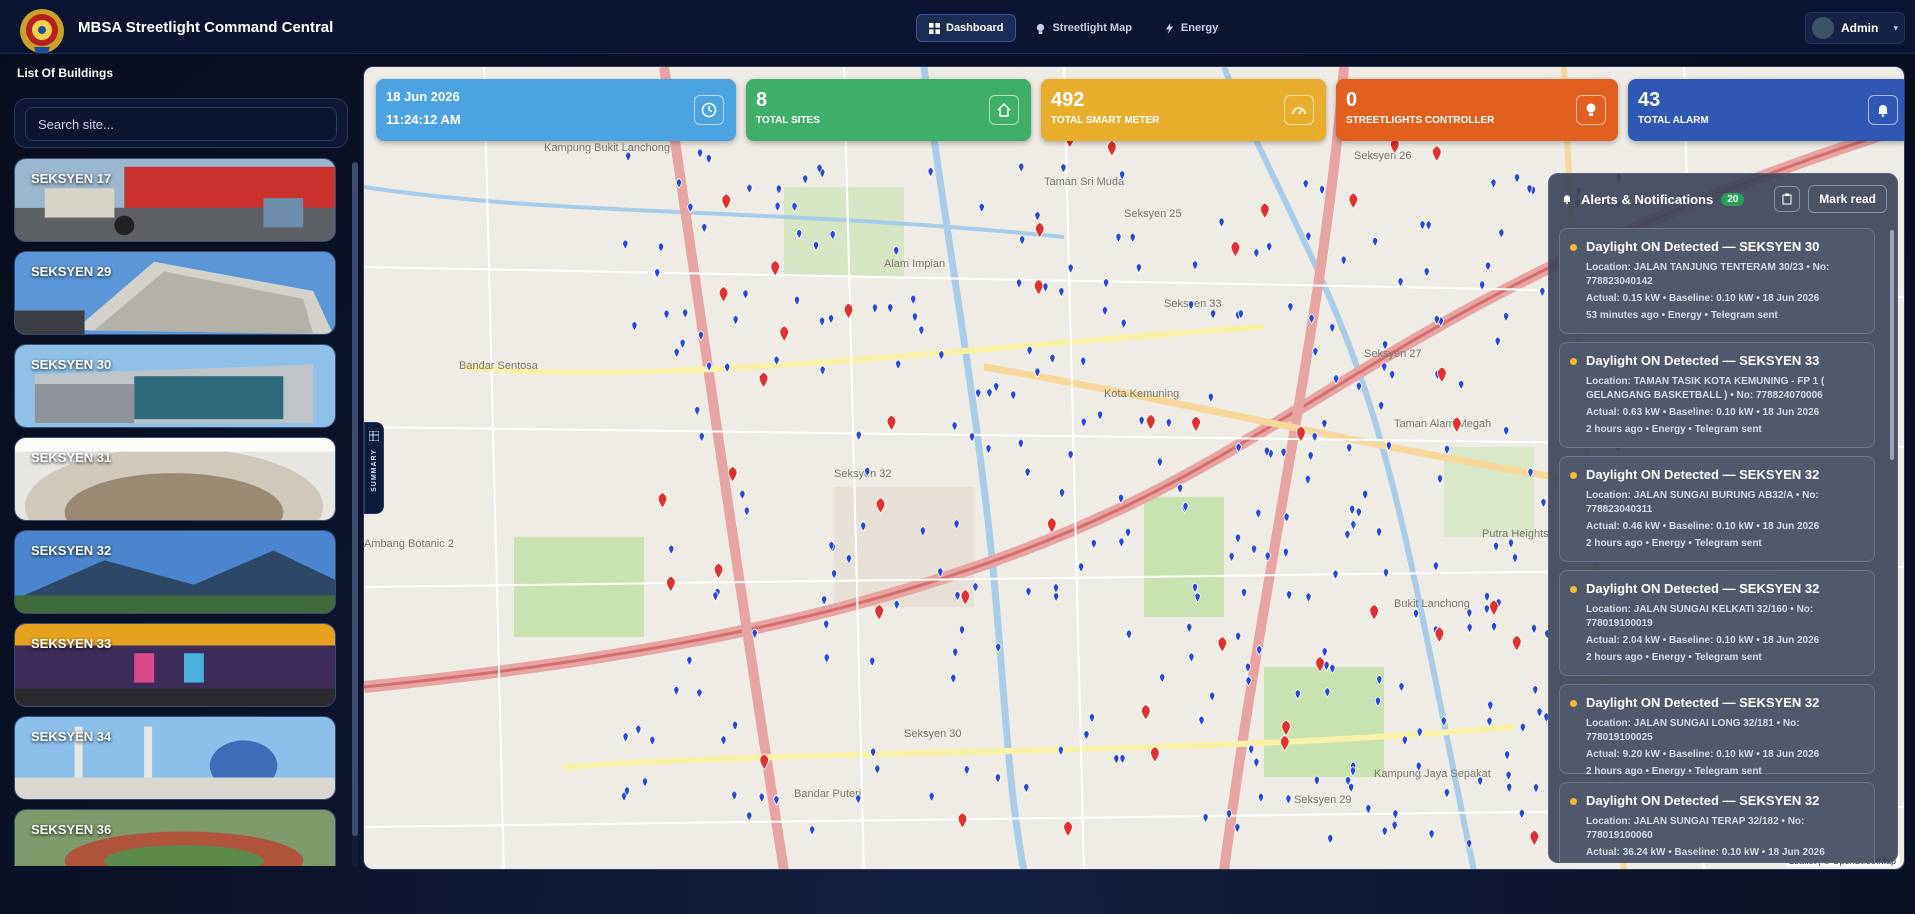  Describe the element at coordinates (499, 366) in the screenshot. I see `map-label: Bandar Sentosa` at that location.